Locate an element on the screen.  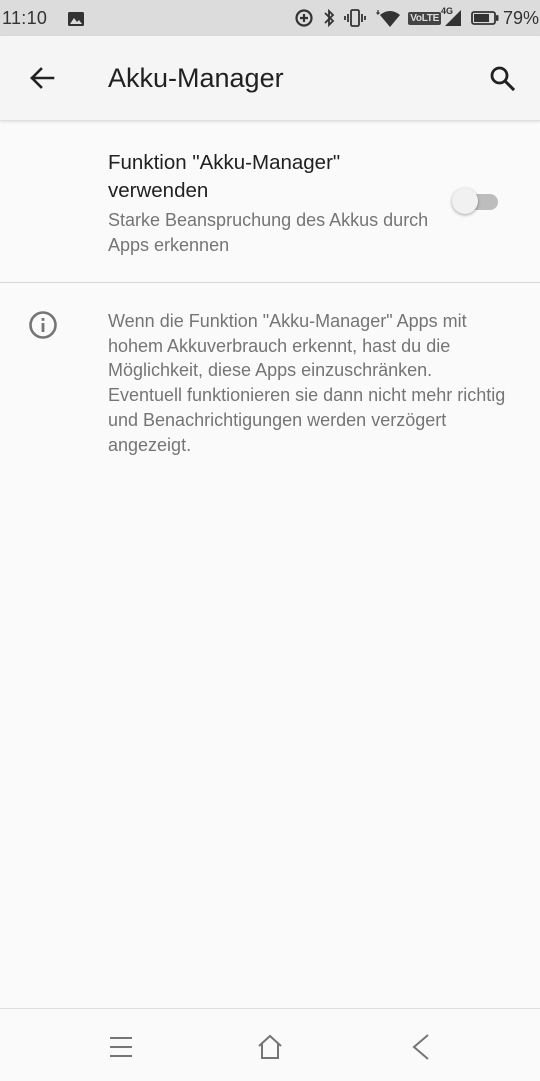
network-type-label: VoLTE is located at coordinates (424, 18).